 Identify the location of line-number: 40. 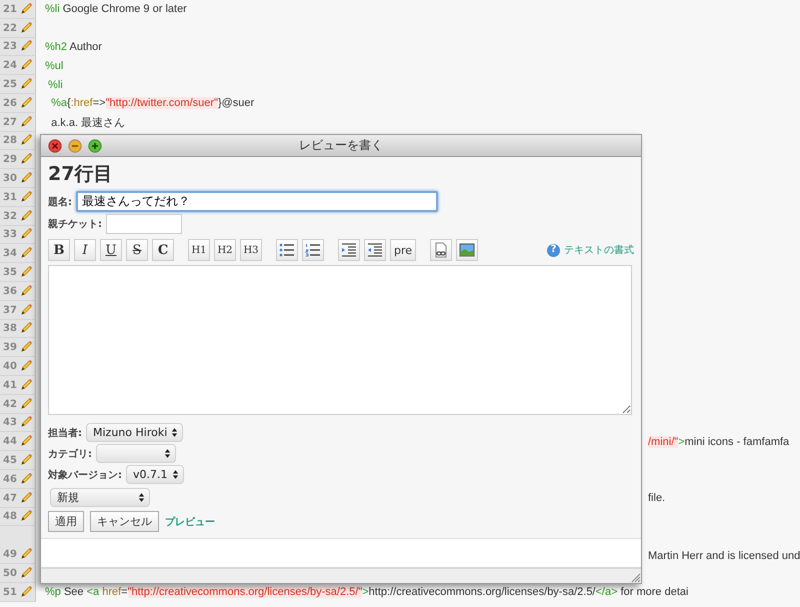
(10, 367).